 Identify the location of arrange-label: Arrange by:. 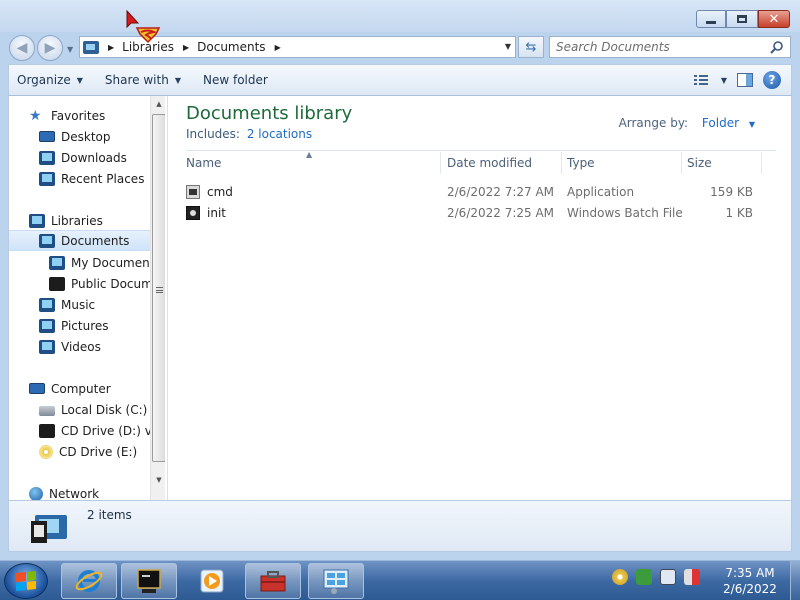
(653, 123).